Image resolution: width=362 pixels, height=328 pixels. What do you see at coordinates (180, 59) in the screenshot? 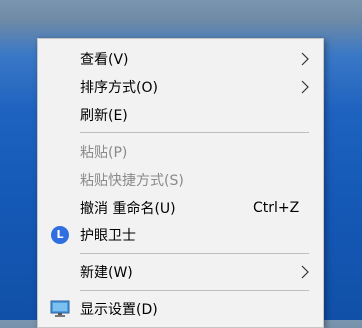
I see `menu-item-view: 查看(V)` at bounding box center [180, 59].